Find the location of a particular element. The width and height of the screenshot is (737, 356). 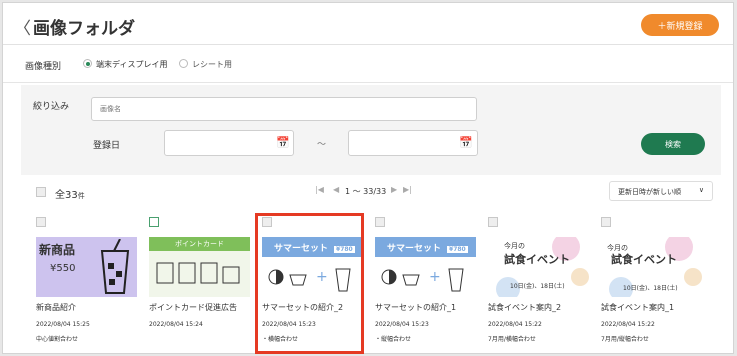

drink-cup-icon is located at coordinates (115, 266).